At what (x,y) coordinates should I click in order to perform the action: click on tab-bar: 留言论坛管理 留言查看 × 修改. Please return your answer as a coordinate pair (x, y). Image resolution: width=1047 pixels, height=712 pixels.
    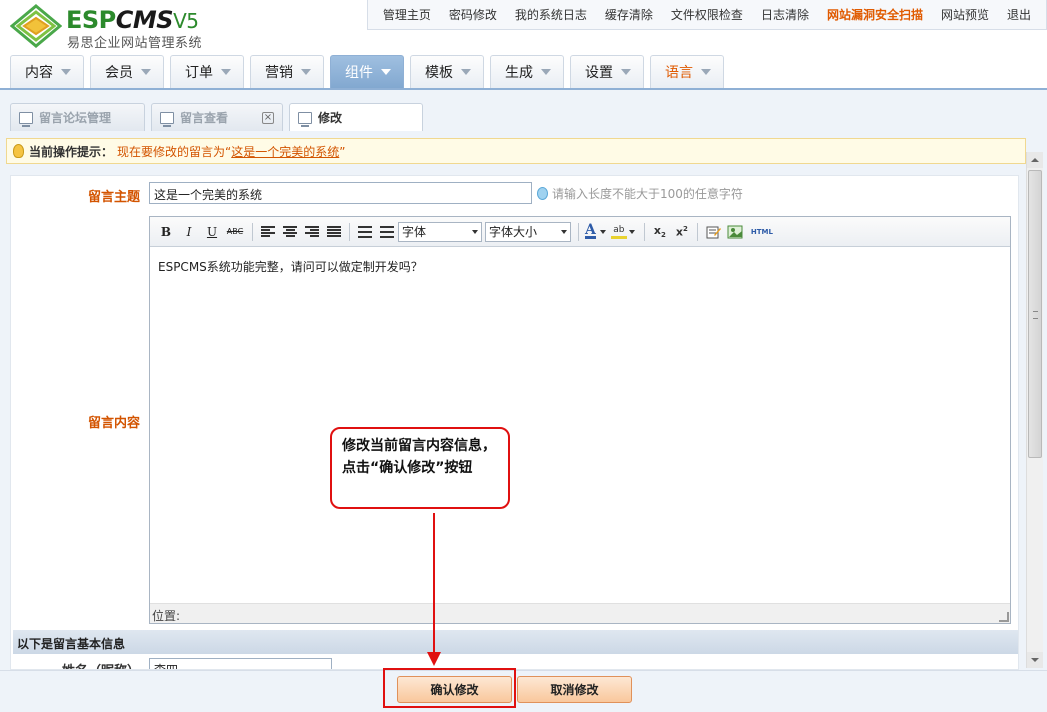
    Looking at the image, I should click on (219, 117).